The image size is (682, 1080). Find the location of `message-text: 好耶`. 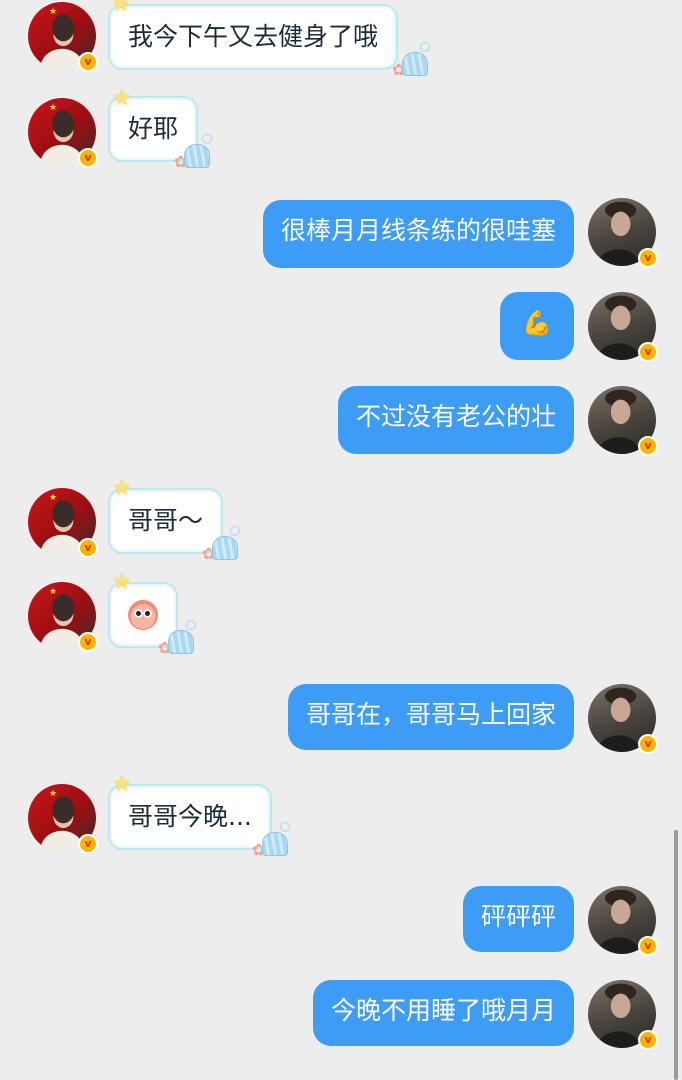

message-text: 好耶 is located at coordinates (153, 128).